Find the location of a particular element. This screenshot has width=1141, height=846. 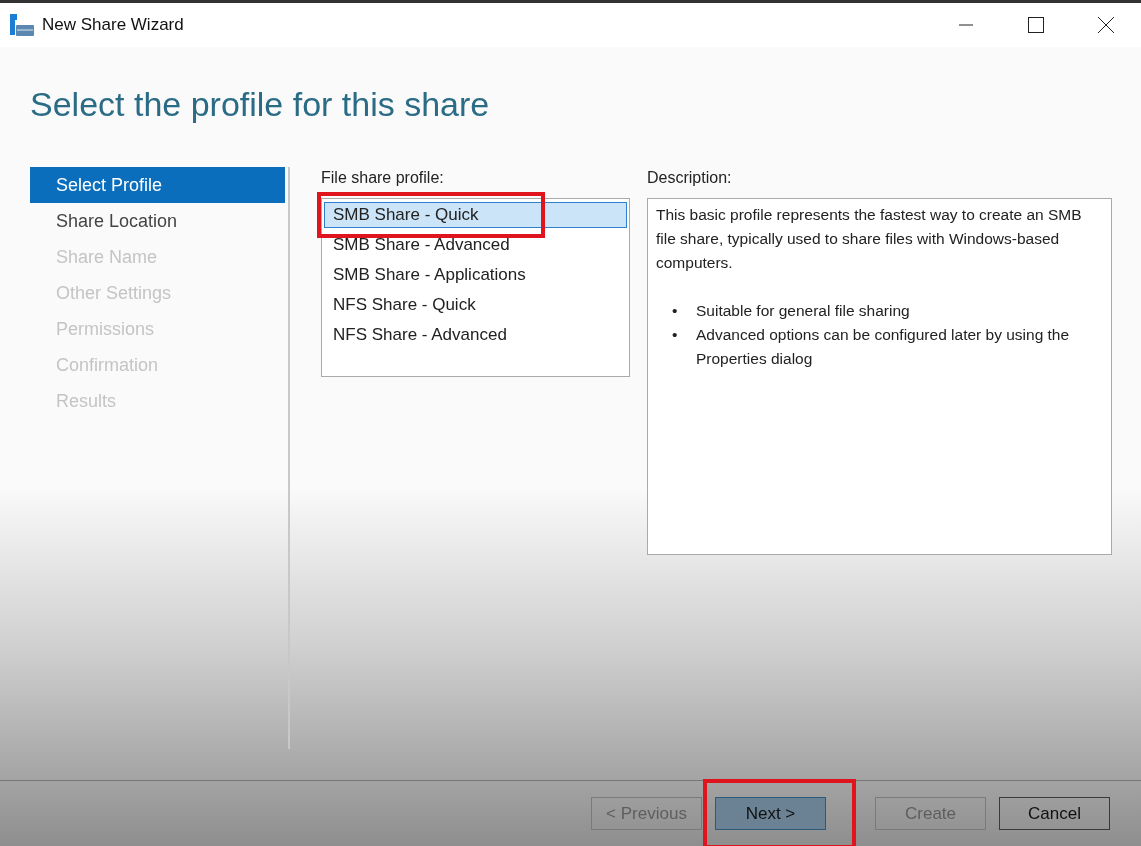

page-heading: Select the profile for this share is located at coordinates (260, 105).